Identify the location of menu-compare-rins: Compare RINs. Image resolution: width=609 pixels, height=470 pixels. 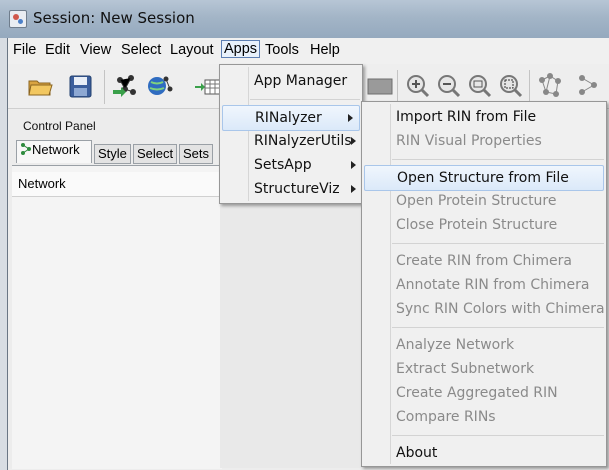
(484, 417).